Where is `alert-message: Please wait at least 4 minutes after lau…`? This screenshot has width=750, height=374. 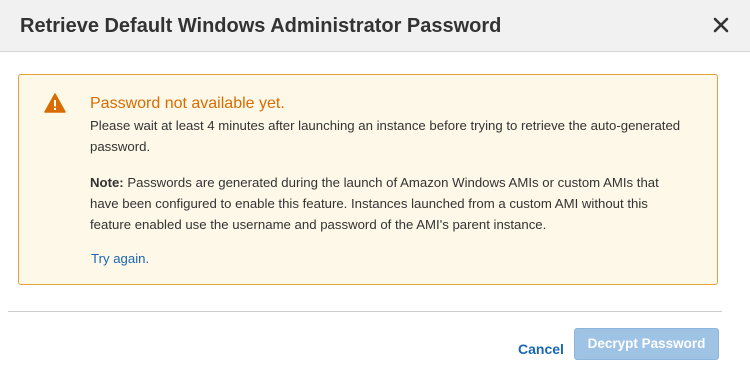 alert-message: Please wait at least 4 minutes after lau… is located at coordinates (385, 136).